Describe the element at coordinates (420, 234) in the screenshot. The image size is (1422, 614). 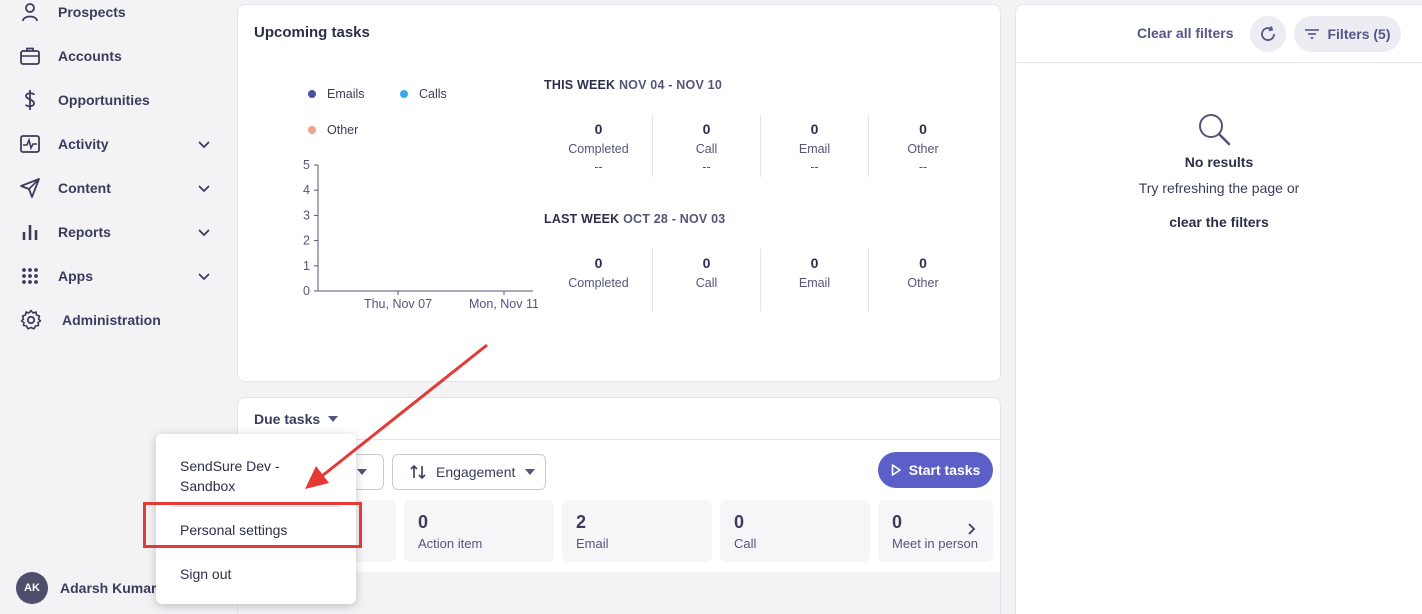
I see `tasks-line-chart: 0 1 2 3 4 5 Thu, Nov 07 Mon, Nov 11` at that location.